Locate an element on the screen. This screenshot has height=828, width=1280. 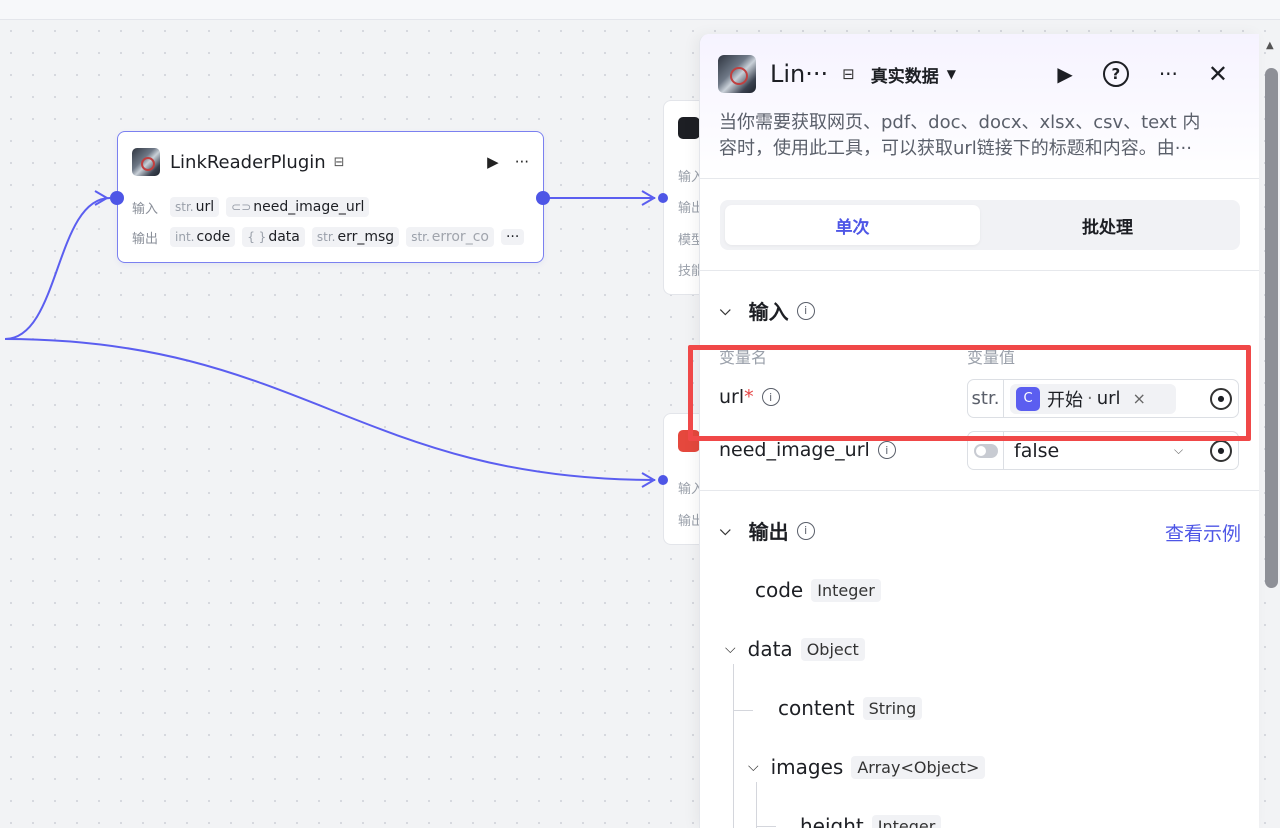
run-mode-tabs: 单次 批处理 is located at coordinates (980, 225).